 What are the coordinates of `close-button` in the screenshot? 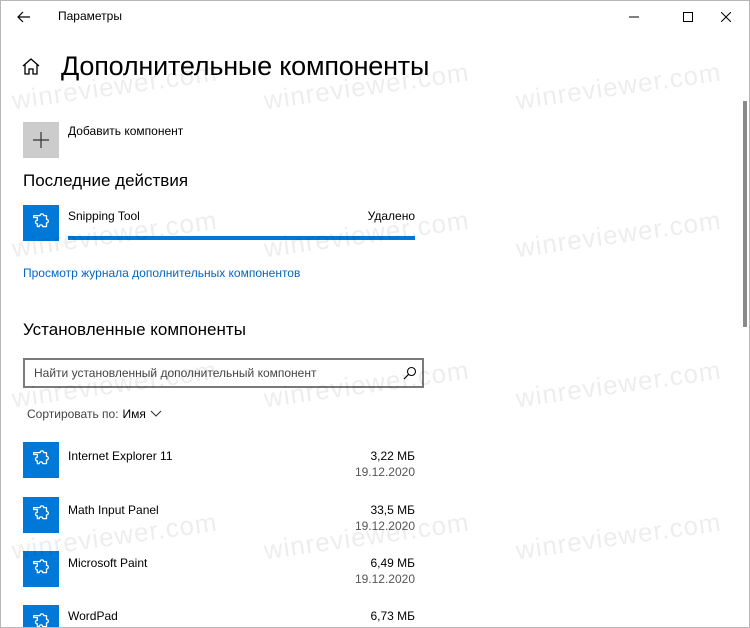 It's located at (726, 17).